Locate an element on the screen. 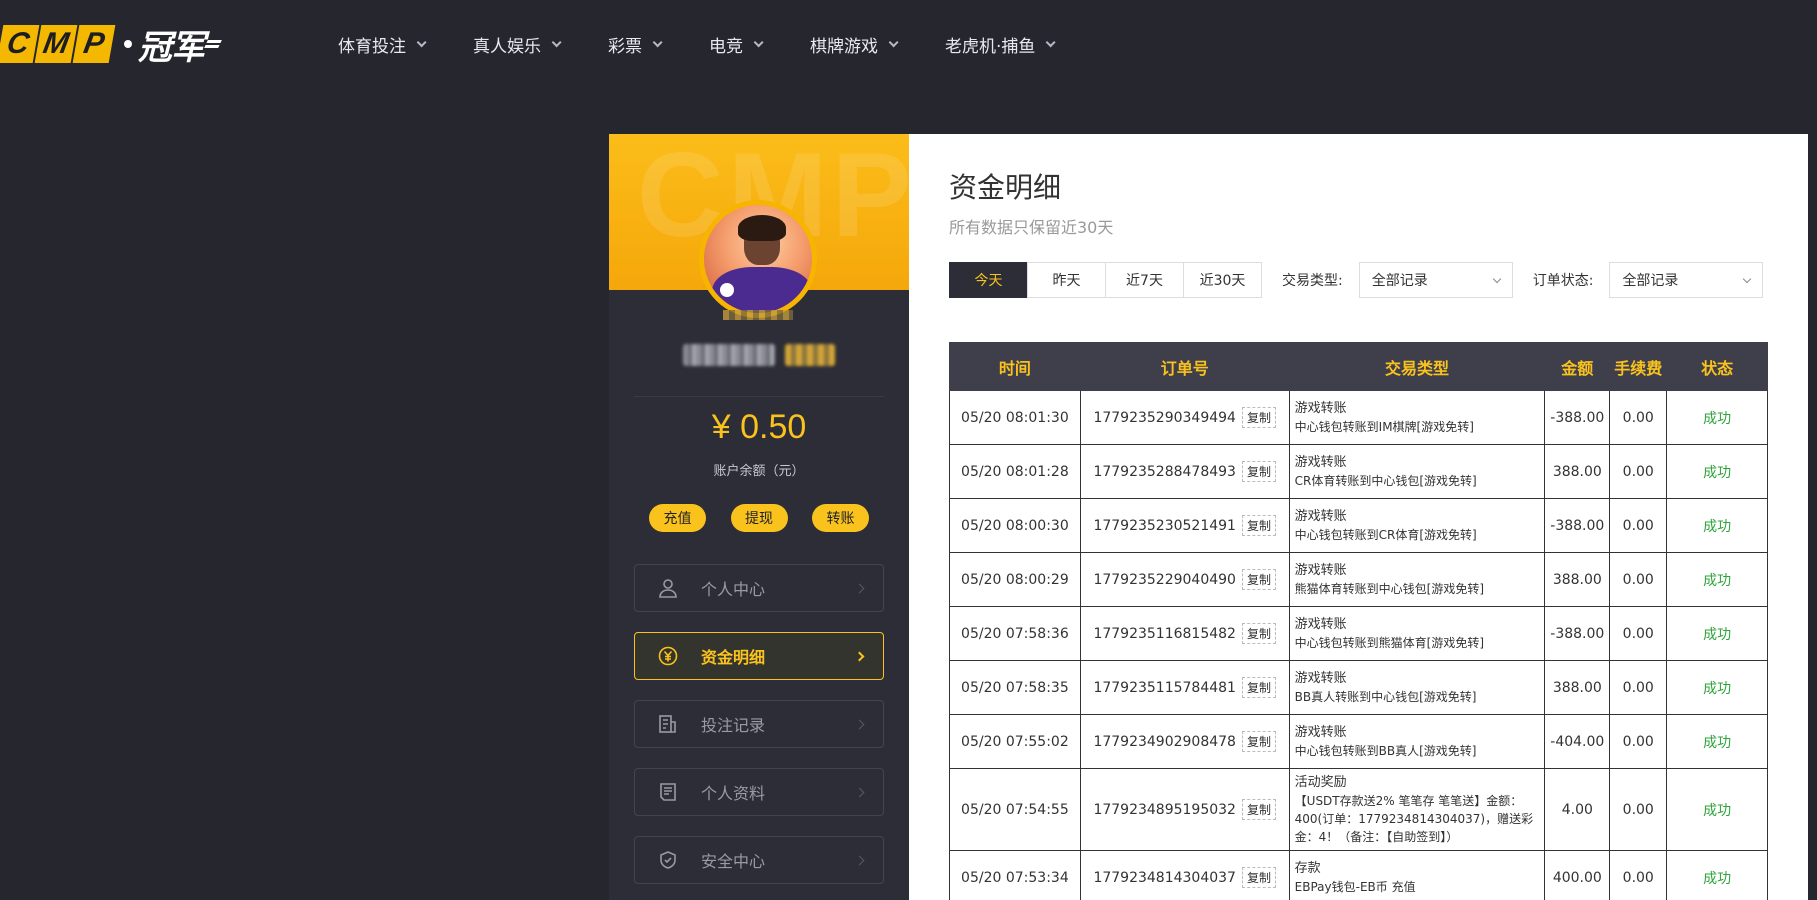  tab-last-30-days: 近30天 is located at coordinates (1222, 280).